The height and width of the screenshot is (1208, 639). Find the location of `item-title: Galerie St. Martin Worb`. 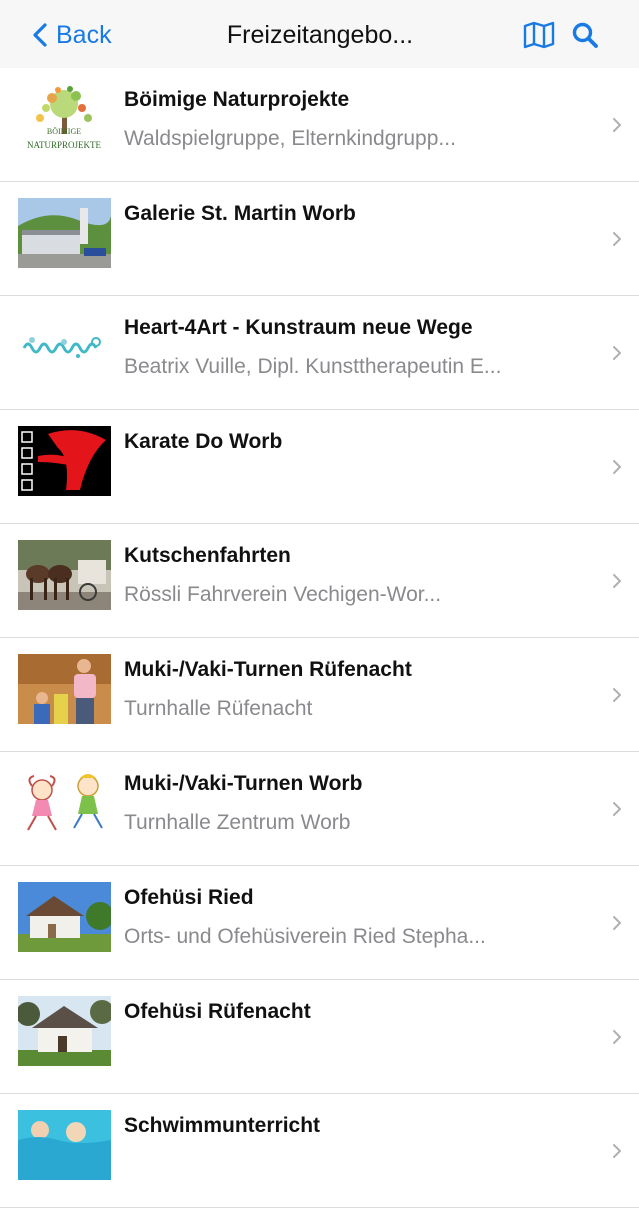

item-title: Galerie St. Martin Worb is located at coordinates (240, 213).